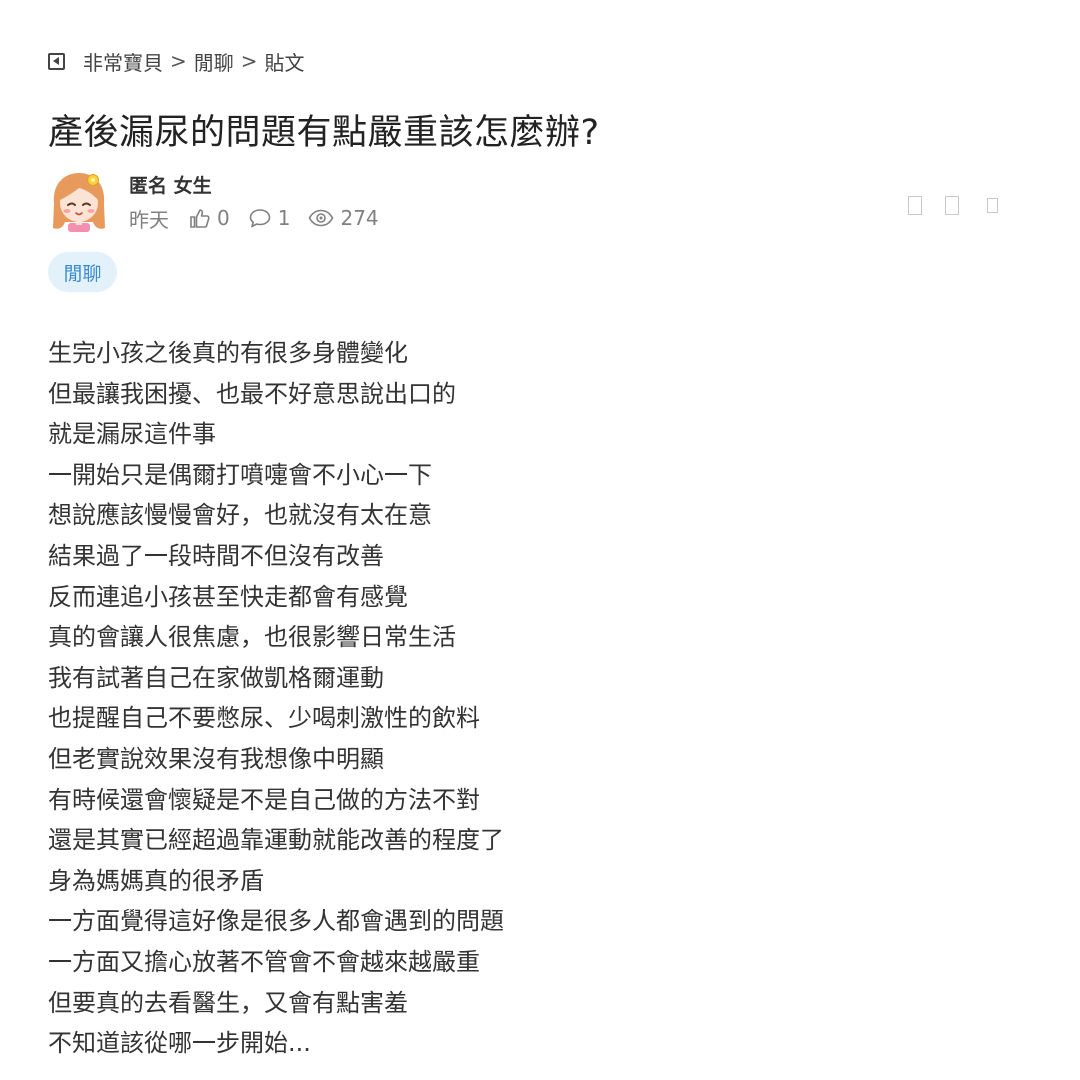 The height and width of the screenshot is (1080, 1080). Describe the element at coordinates (240, 515) in the screenshot. I see `post-line: 想說應該慢慢會好，也就沒有太在意` at that location.